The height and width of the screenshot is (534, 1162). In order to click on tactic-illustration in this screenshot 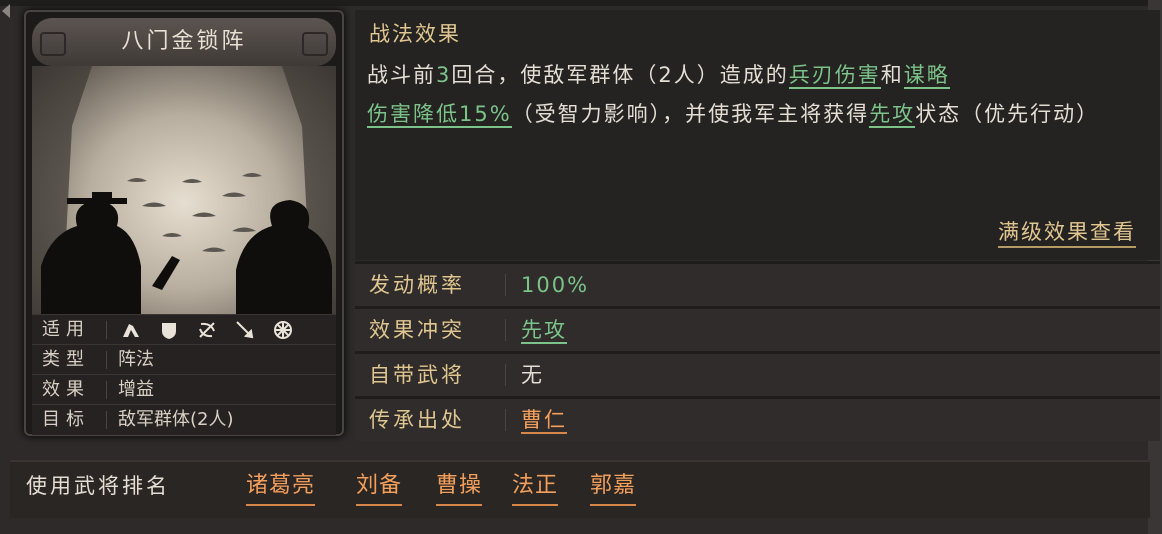, I will do `click(184, 190)`.